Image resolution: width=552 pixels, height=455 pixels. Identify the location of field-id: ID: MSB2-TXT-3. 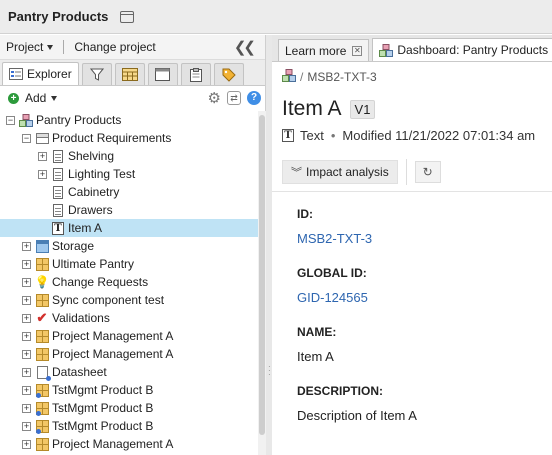
(424, 226).